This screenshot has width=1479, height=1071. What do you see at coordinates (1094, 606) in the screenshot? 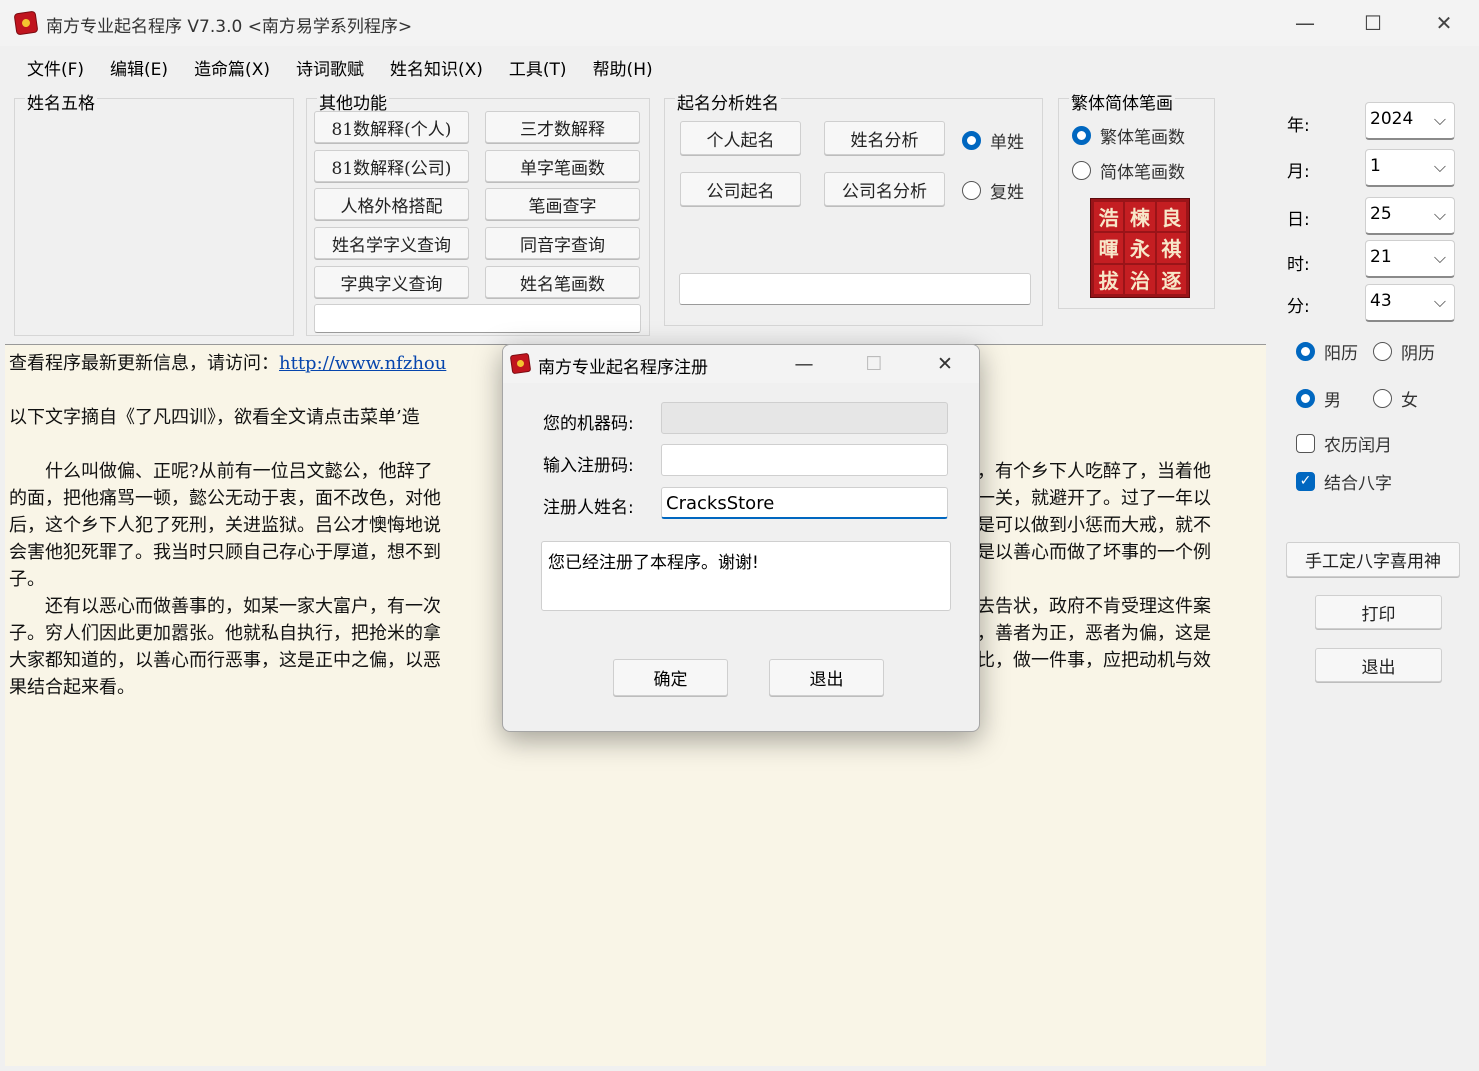
I see `p2-right-line: 去告状，政府不肯受理这件案` at bounding box center [1094, 606].